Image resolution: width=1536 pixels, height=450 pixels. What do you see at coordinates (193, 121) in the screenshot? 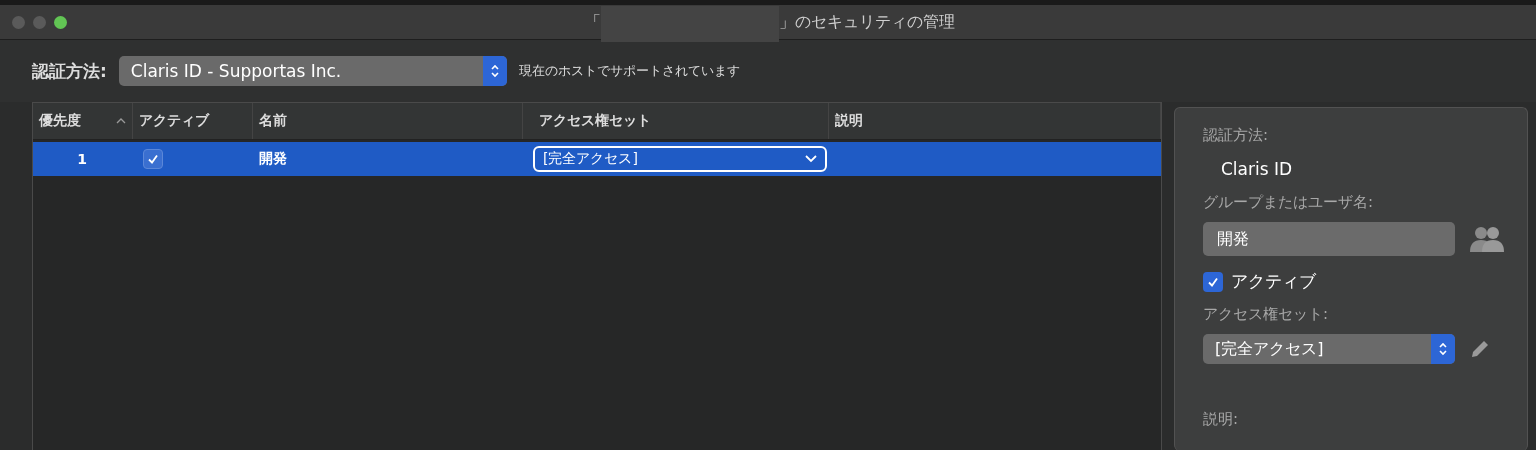
I see `column-header: アクティブ` at bounding box center [193, 121].